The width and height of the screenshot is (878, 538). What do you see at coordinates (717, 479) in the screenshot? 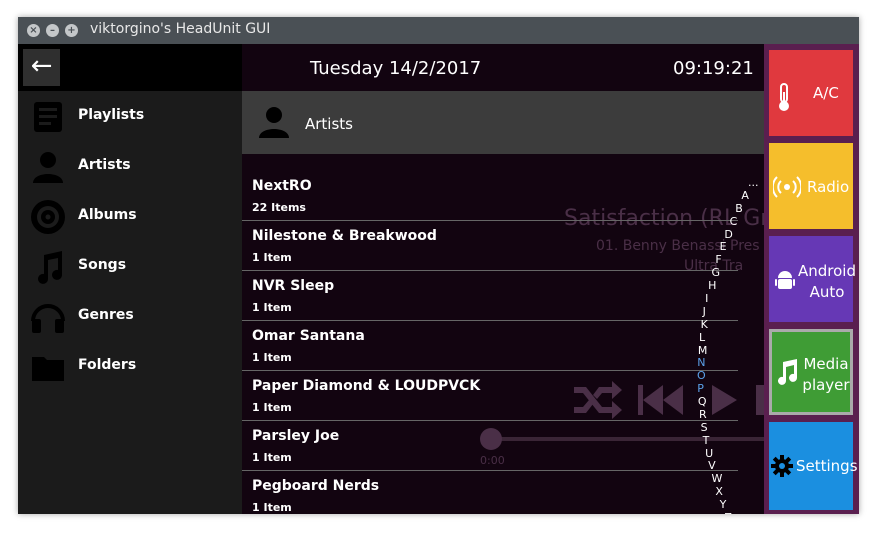
I see `index-letter: W` at bounding box center [717, 479].